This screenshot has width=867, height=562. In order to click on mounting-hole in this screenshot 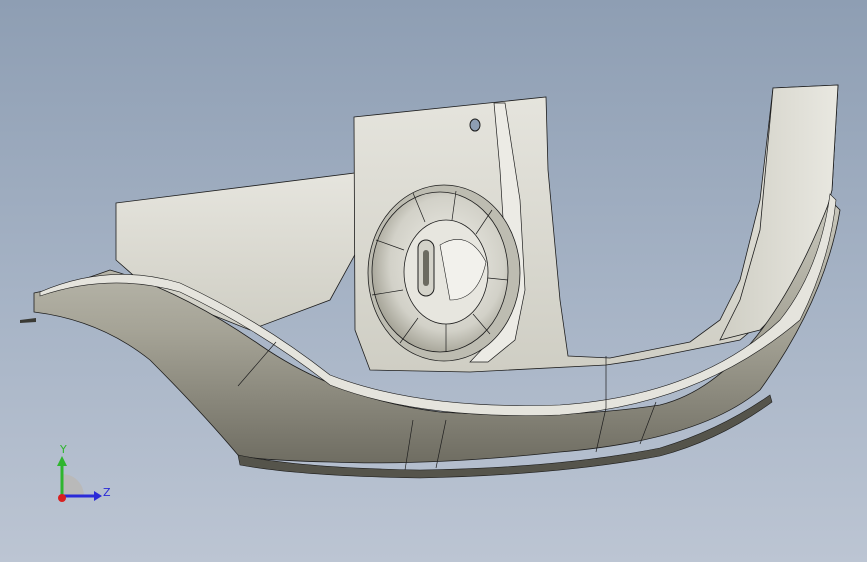, I will do `click(475, 125)`.